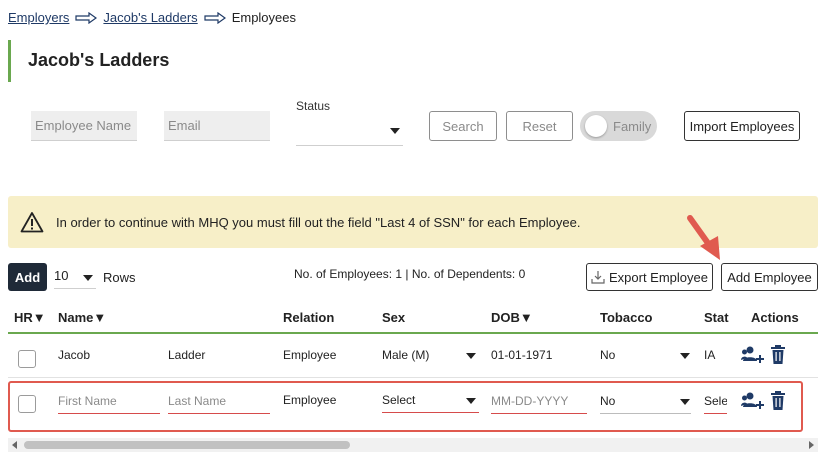 The height and width of the screenshot is (465, 833). Describe the element at coordinates (405, 406) in the screenshot. I see `annotation-highlight-box` at that location.